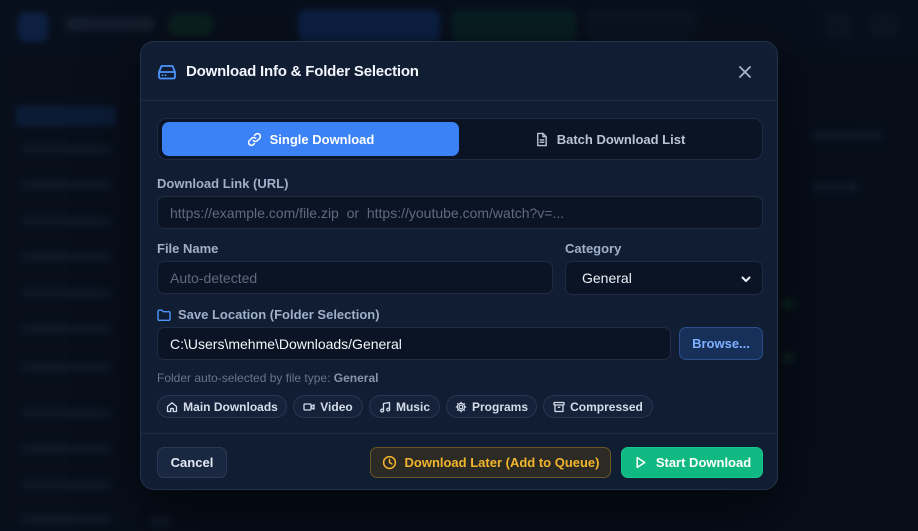 The image size is (918, 531). I want to click on cancel-button: Cancel, so click(192, 462).